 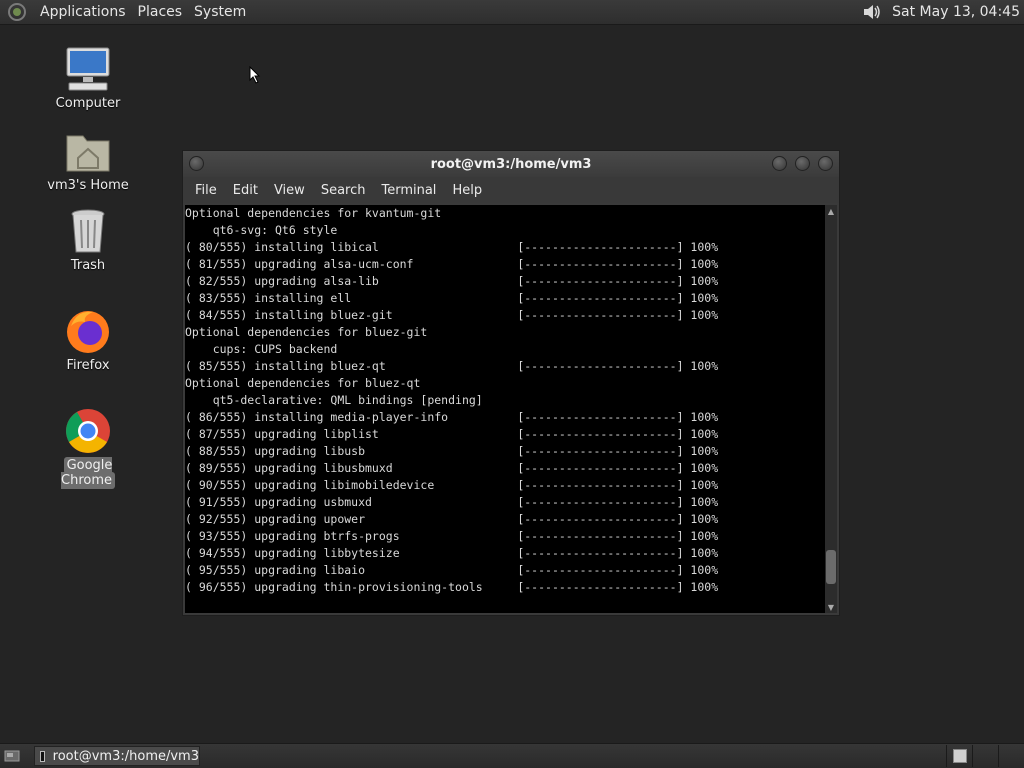 I want to click on taskbar-item-terminal: root@vm3:/home/vm3, so click(x=117, y=756).